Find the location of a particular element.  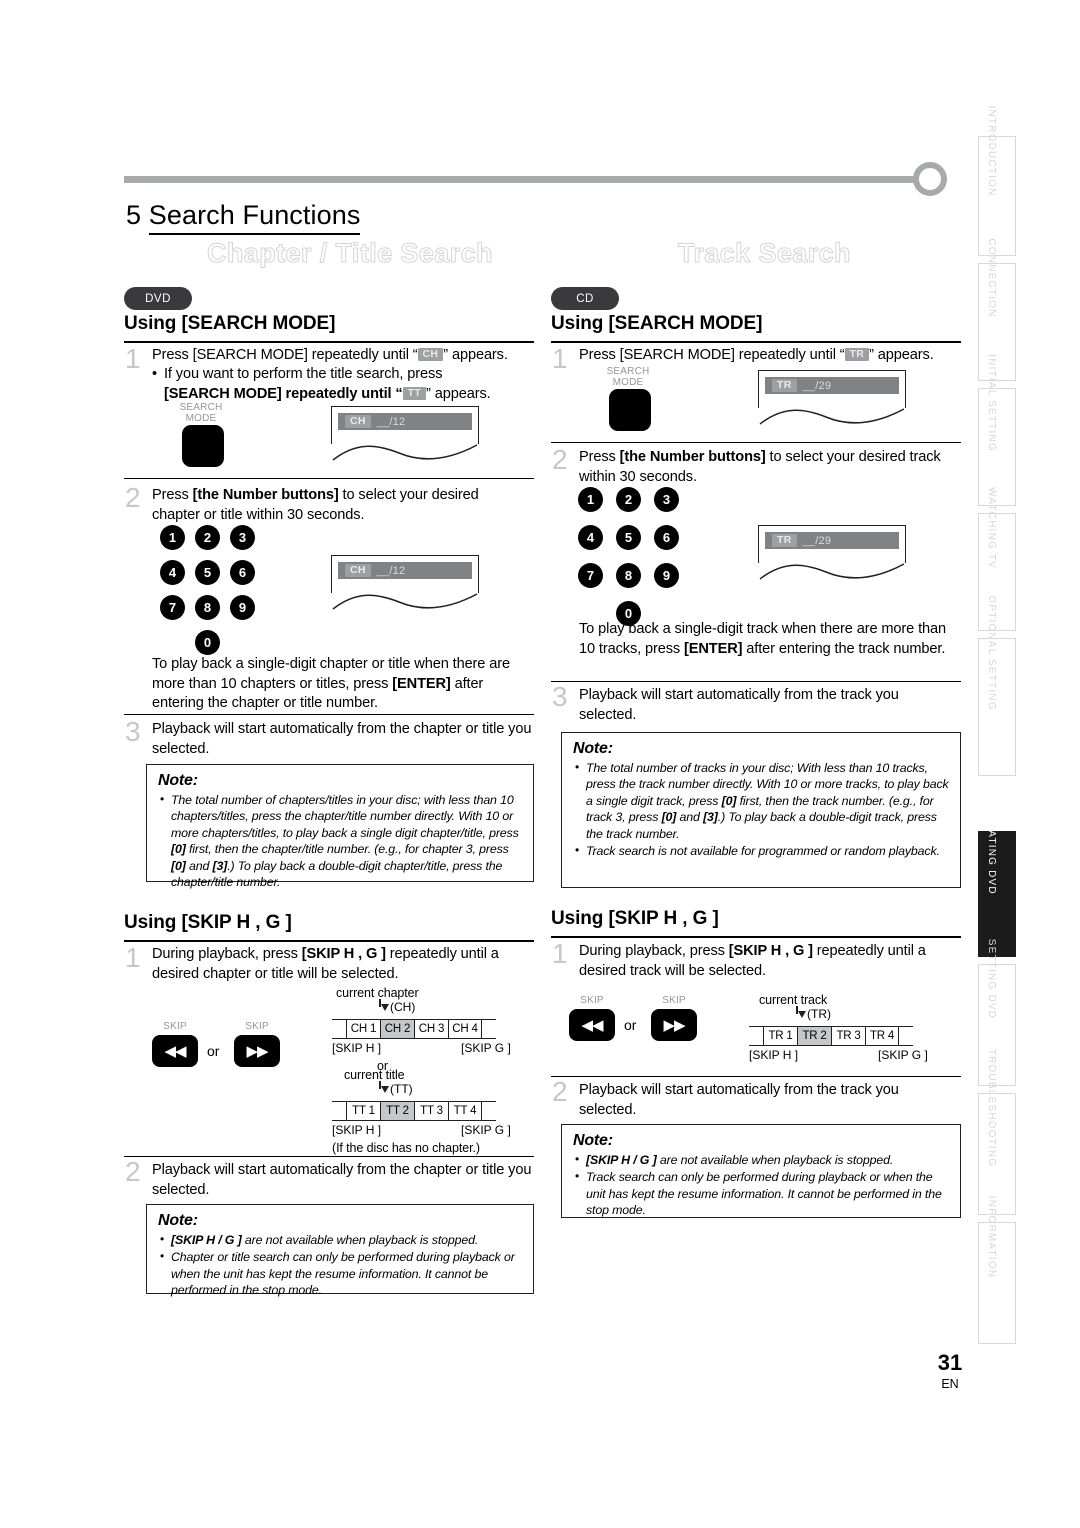

remote-skip-prev-button-right: ◀◀ is located at coordinates (592, 1025).